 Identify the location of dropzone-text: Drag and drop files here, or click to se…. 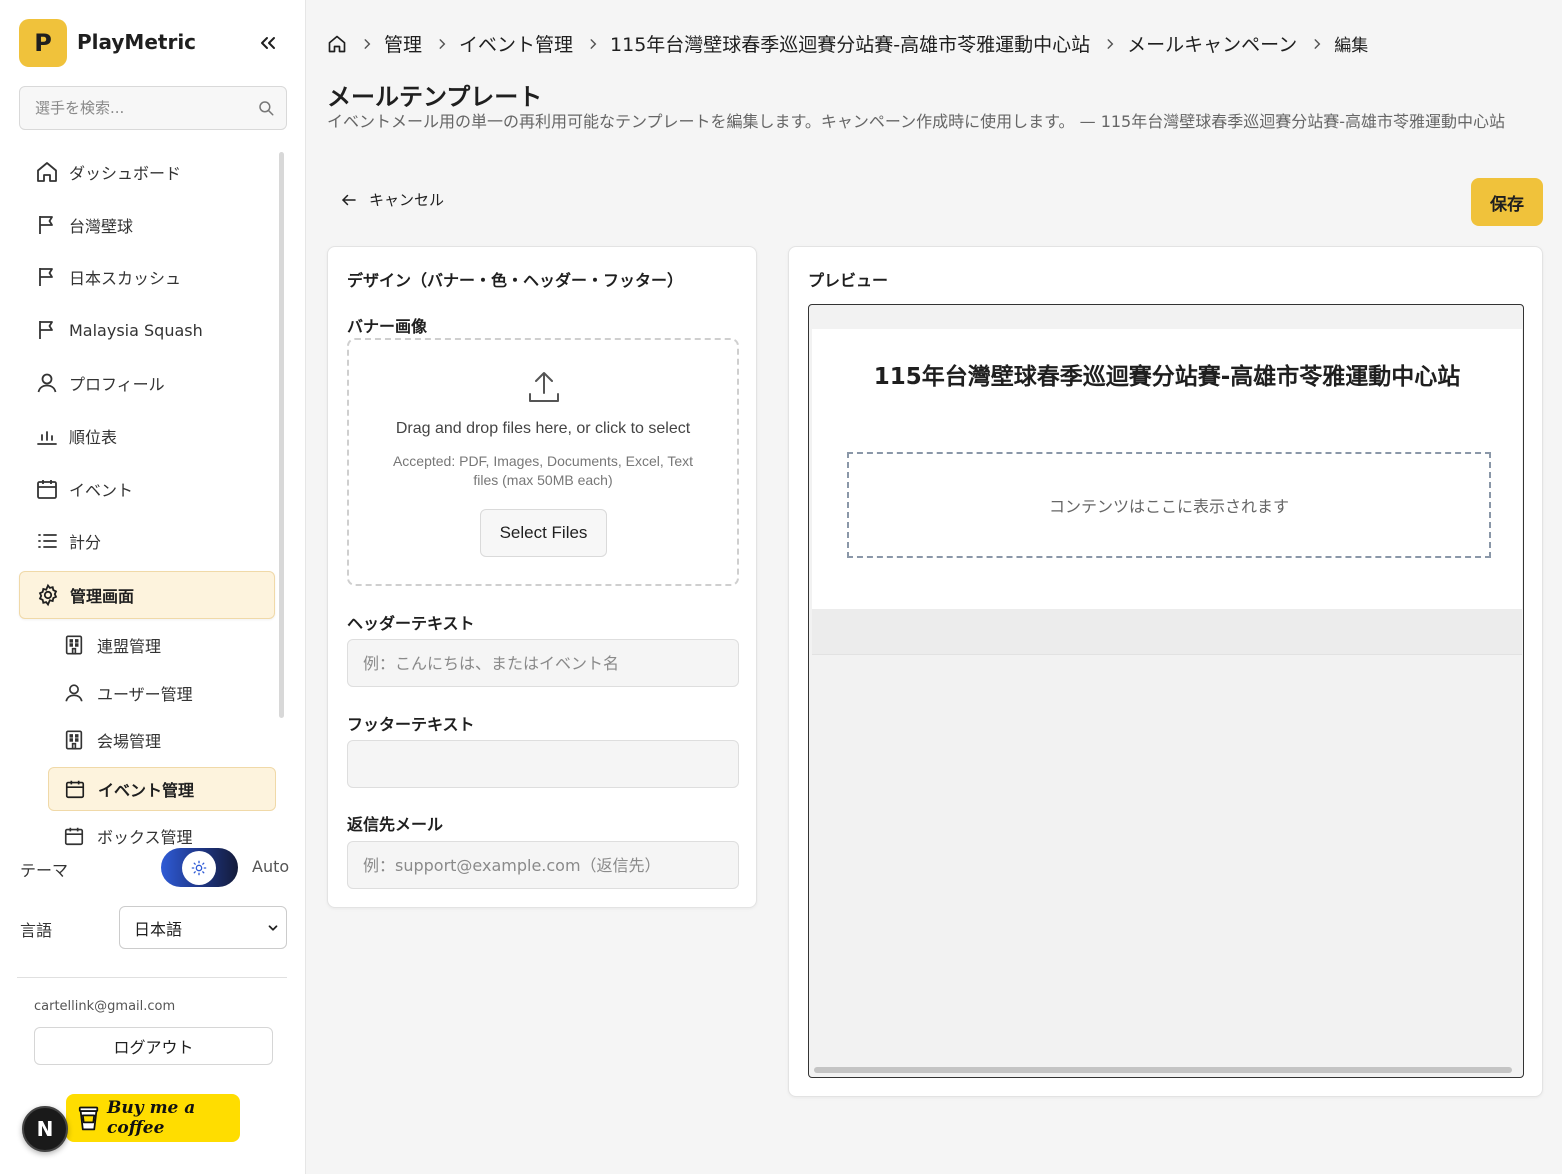
(543, 428).